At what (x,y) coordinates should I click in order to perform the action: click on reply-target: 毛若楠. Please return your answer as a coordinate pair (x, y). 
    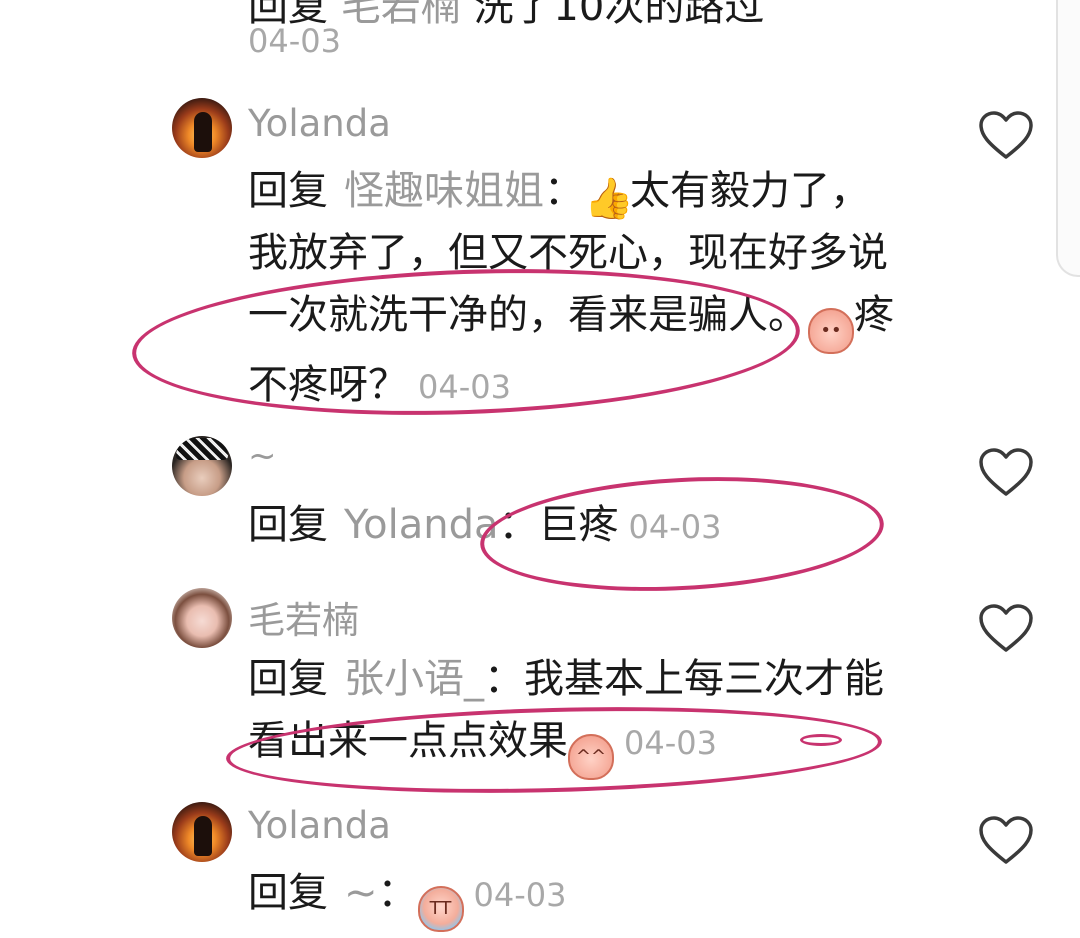
    Looking at the image, I should click on (401, 15).